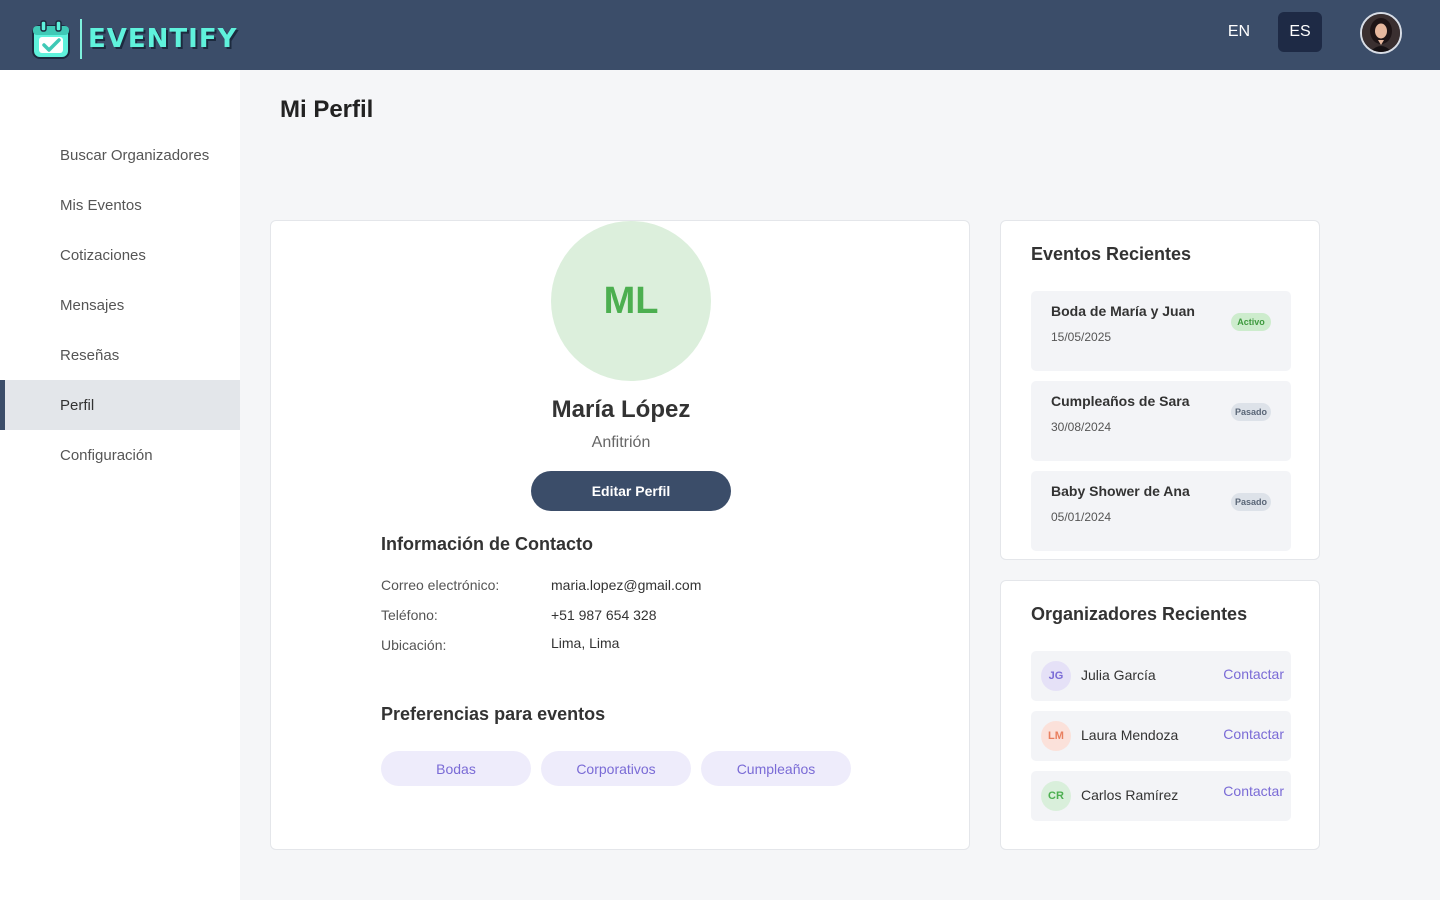  Describe the element at coordinates (1056, 736) in the screenshot. I see `organizer-avatar: LM` at that location.